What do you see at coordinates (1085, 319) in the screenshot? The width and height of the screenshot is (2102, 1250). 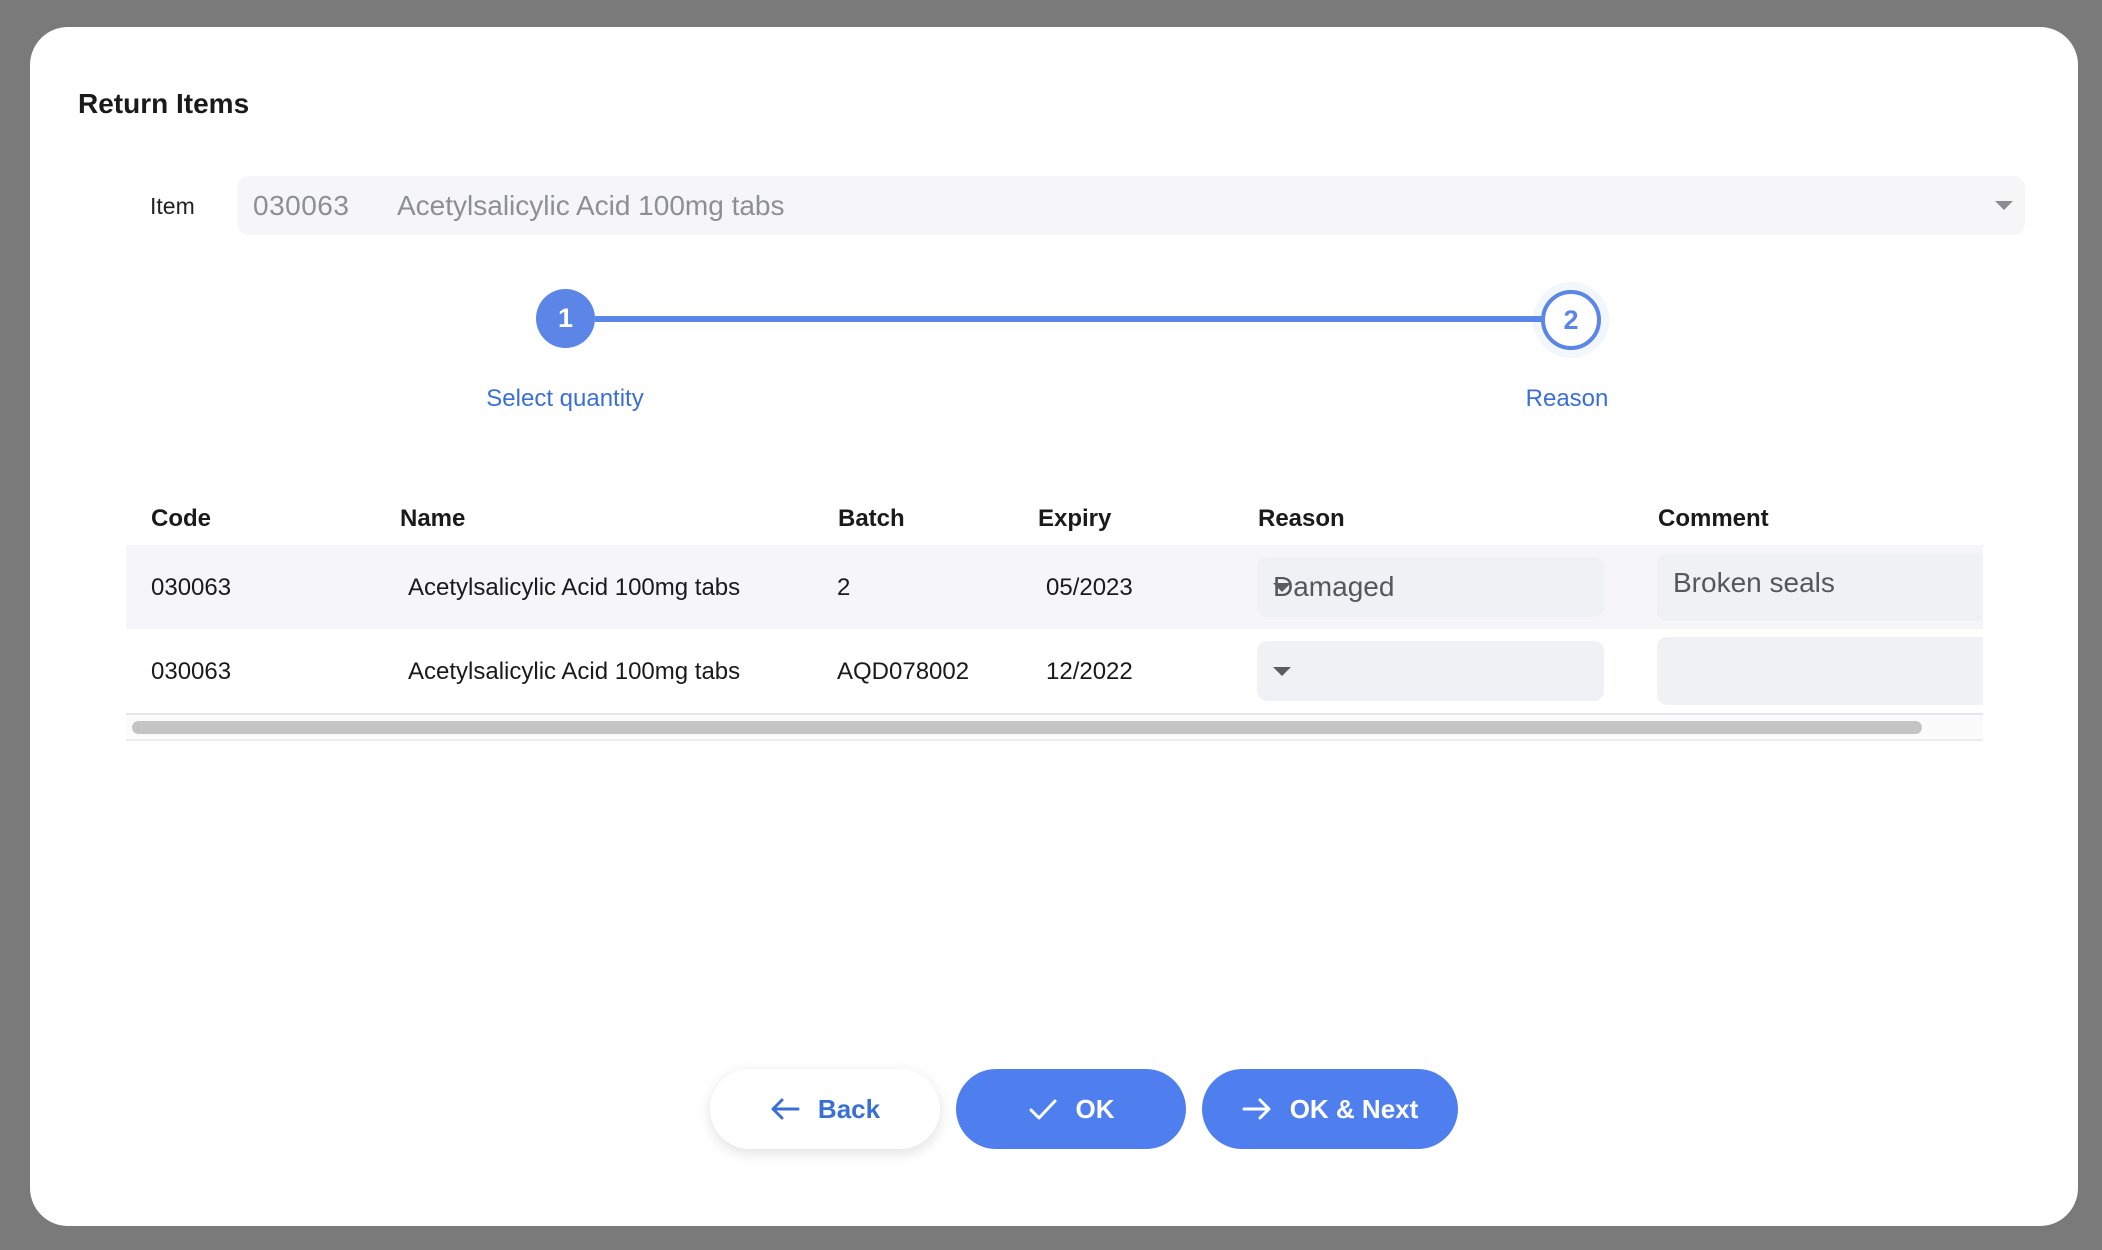 I see `stepper-connector` at bounding box center [1085, 319].